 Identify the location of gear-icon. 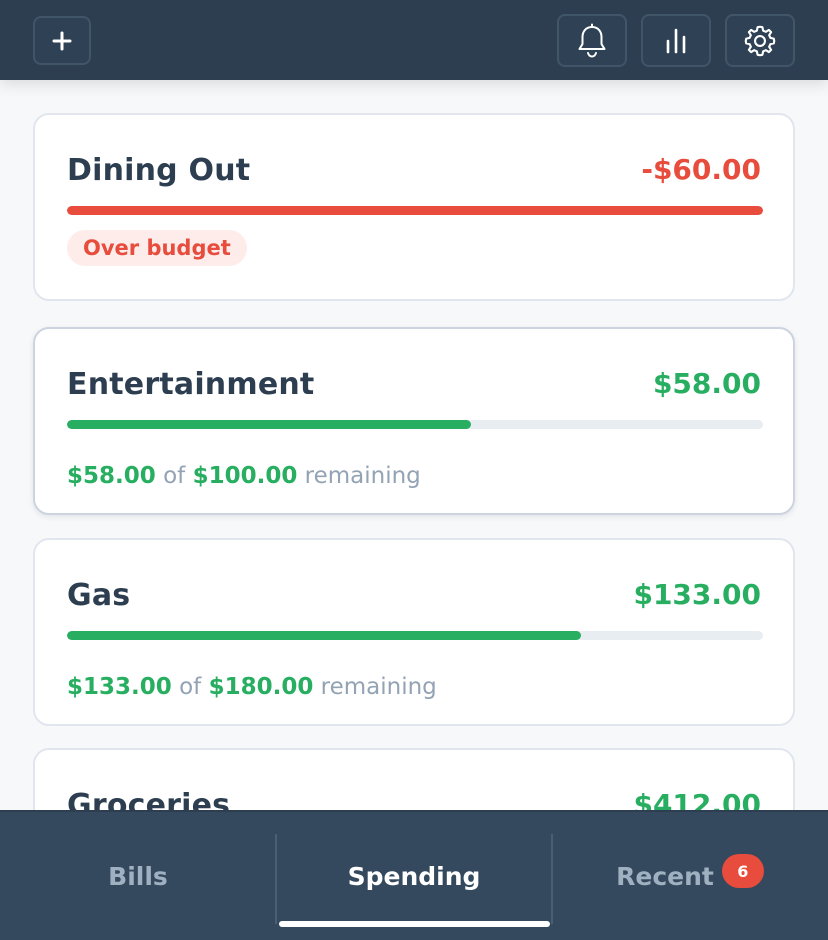
(760, 40).